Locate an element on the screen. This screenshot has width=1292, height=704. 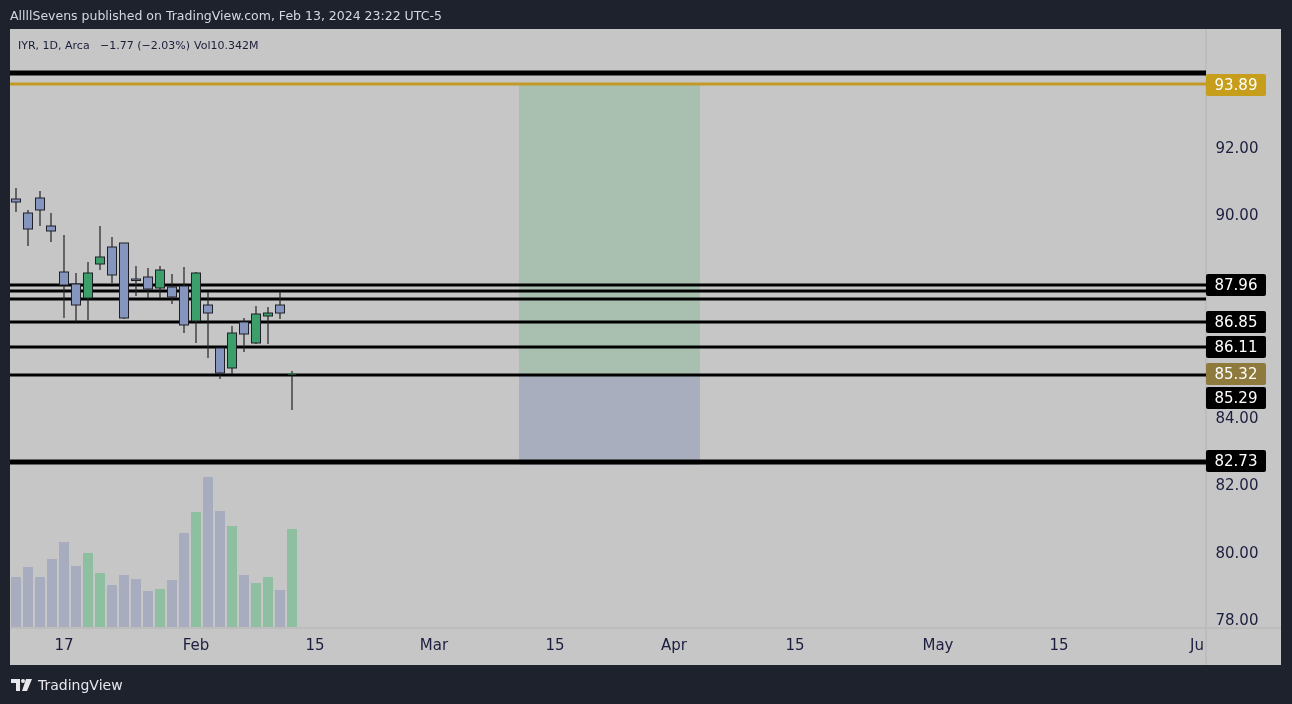
time-axis-label: 17 is located at coordinates (64, 645).